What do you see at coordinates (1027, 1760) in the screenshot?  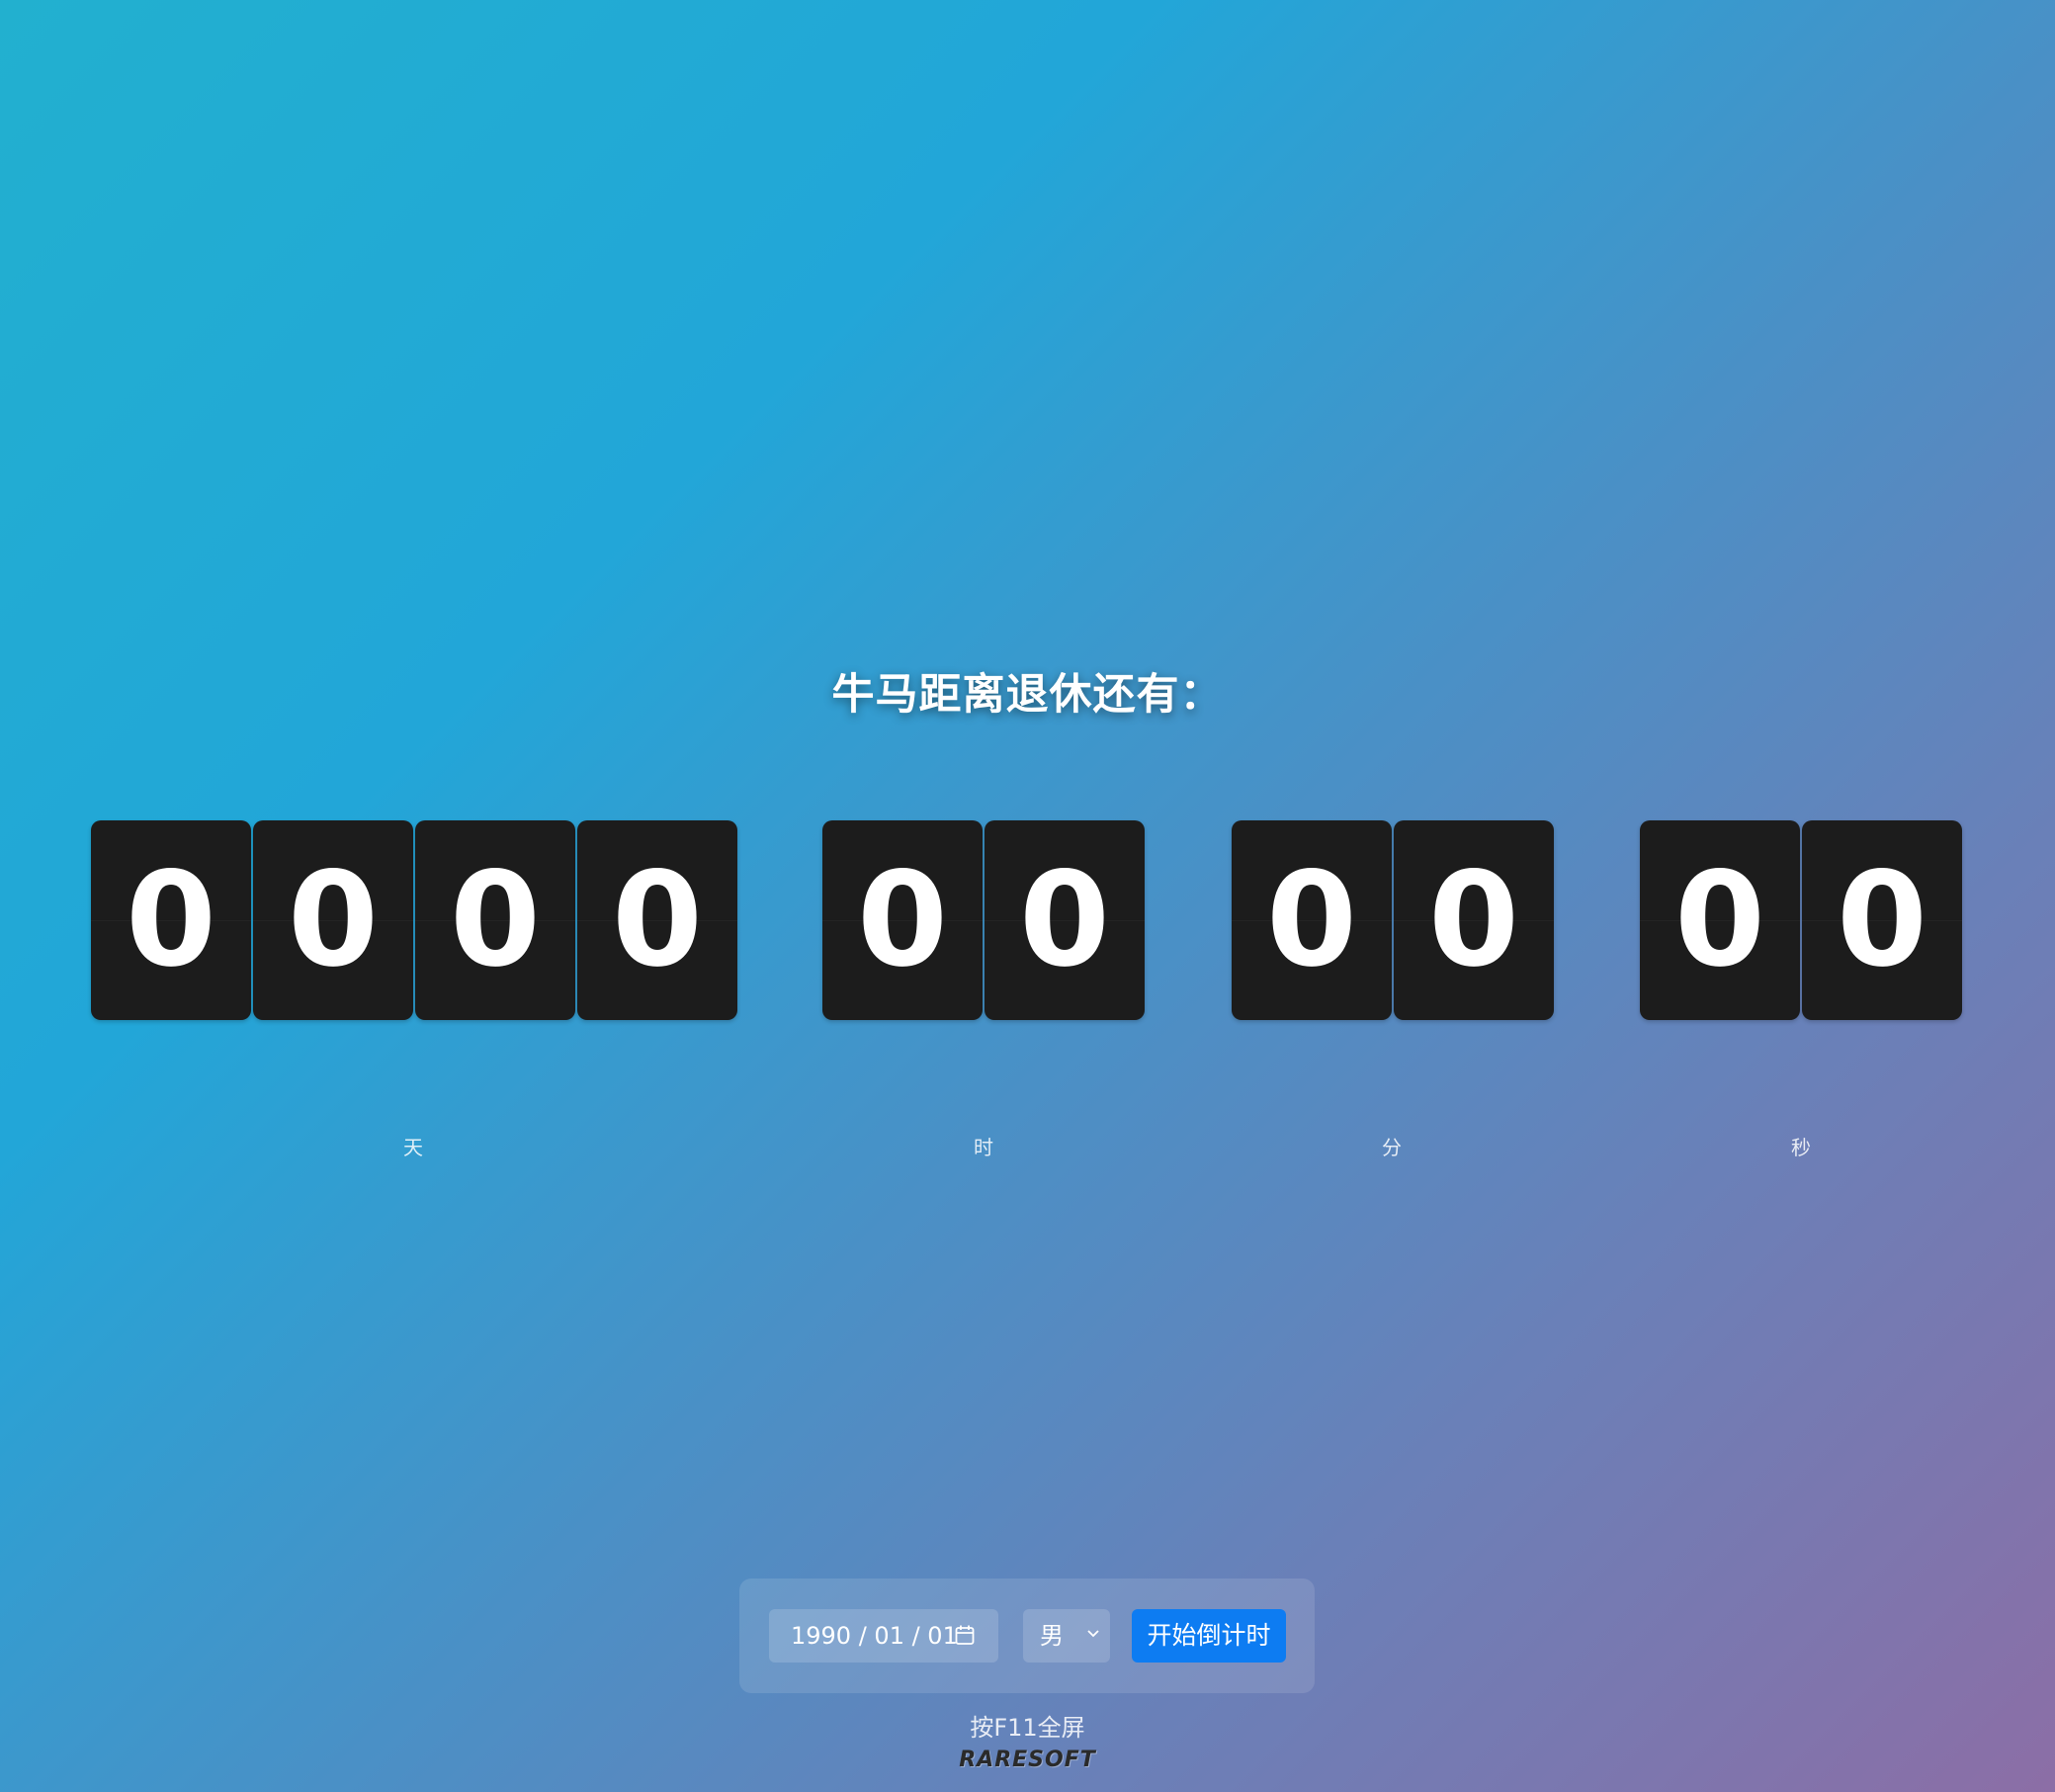 I see `brand-logo: RARESOFT` at bounding box center [1027, 1760].